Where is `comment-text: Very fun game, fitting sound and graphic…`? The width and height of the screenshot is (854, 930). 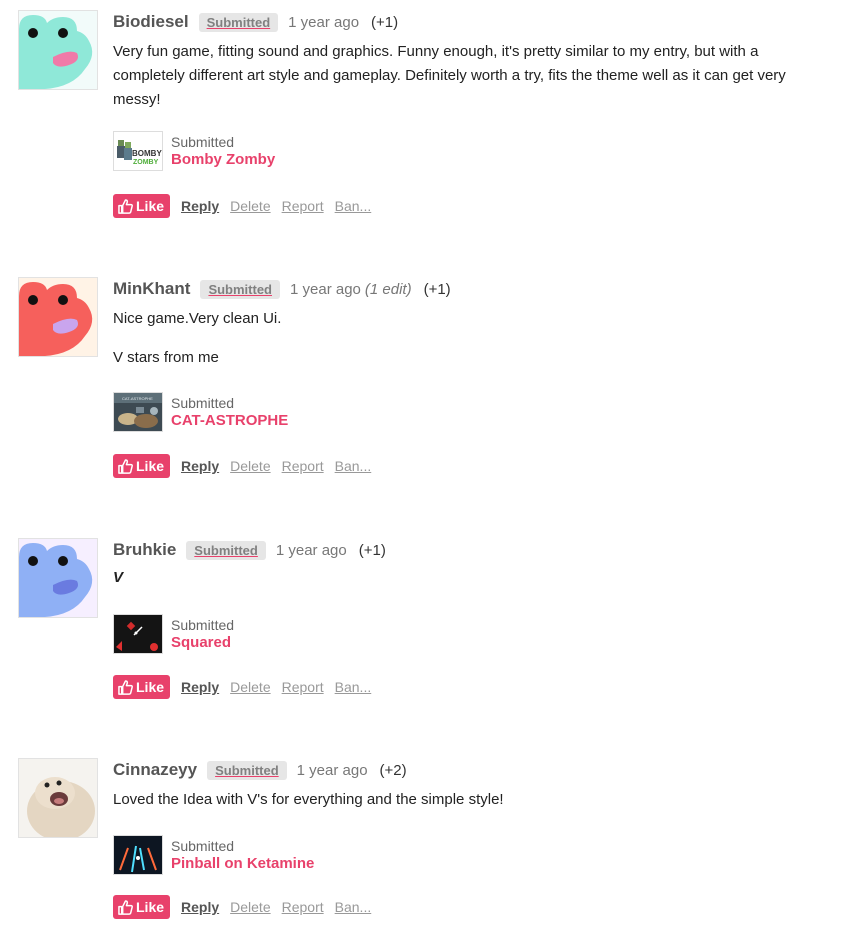
comment-text: Very fun game, fitting sound and graphic… is located at coordinates (473, 76).